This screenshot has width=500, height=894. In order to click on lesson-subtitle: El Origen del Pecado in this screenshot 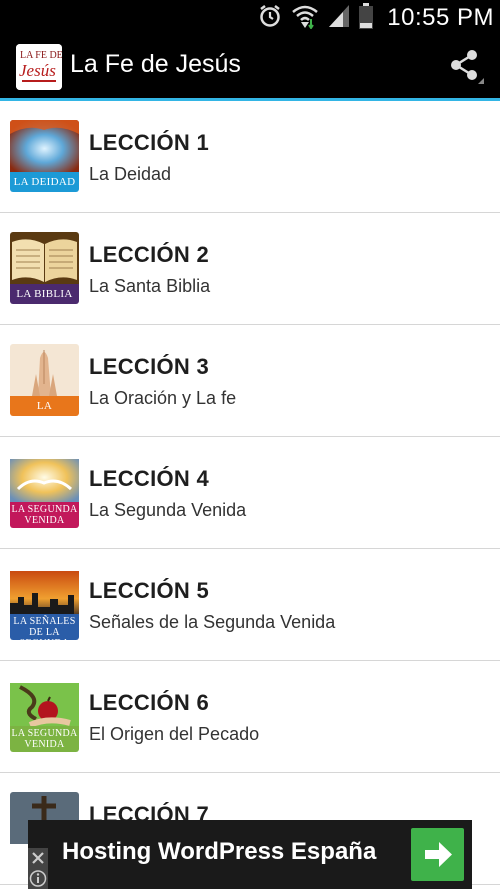, I will do `click(174, 734)`.